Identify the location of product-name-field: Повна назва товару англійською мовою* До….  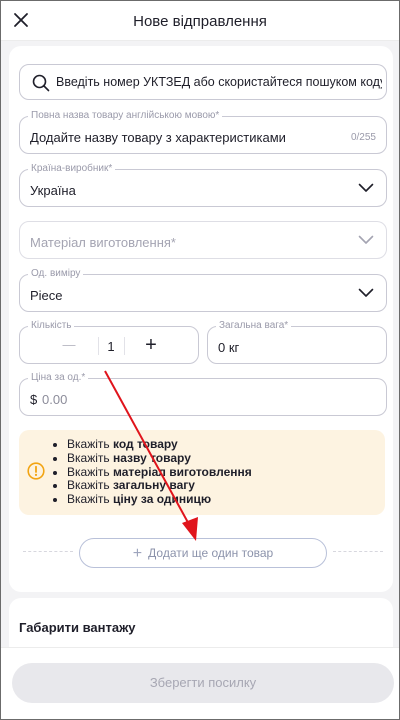
(203, 132).